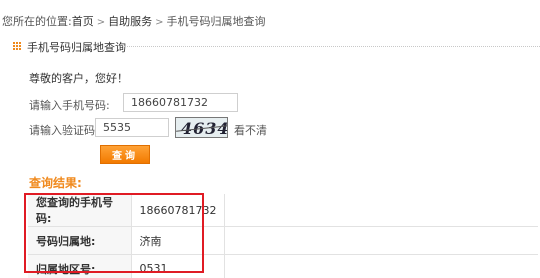  I want to click on result-key-phone: 您查询的手机号码:, so click(80, 210).